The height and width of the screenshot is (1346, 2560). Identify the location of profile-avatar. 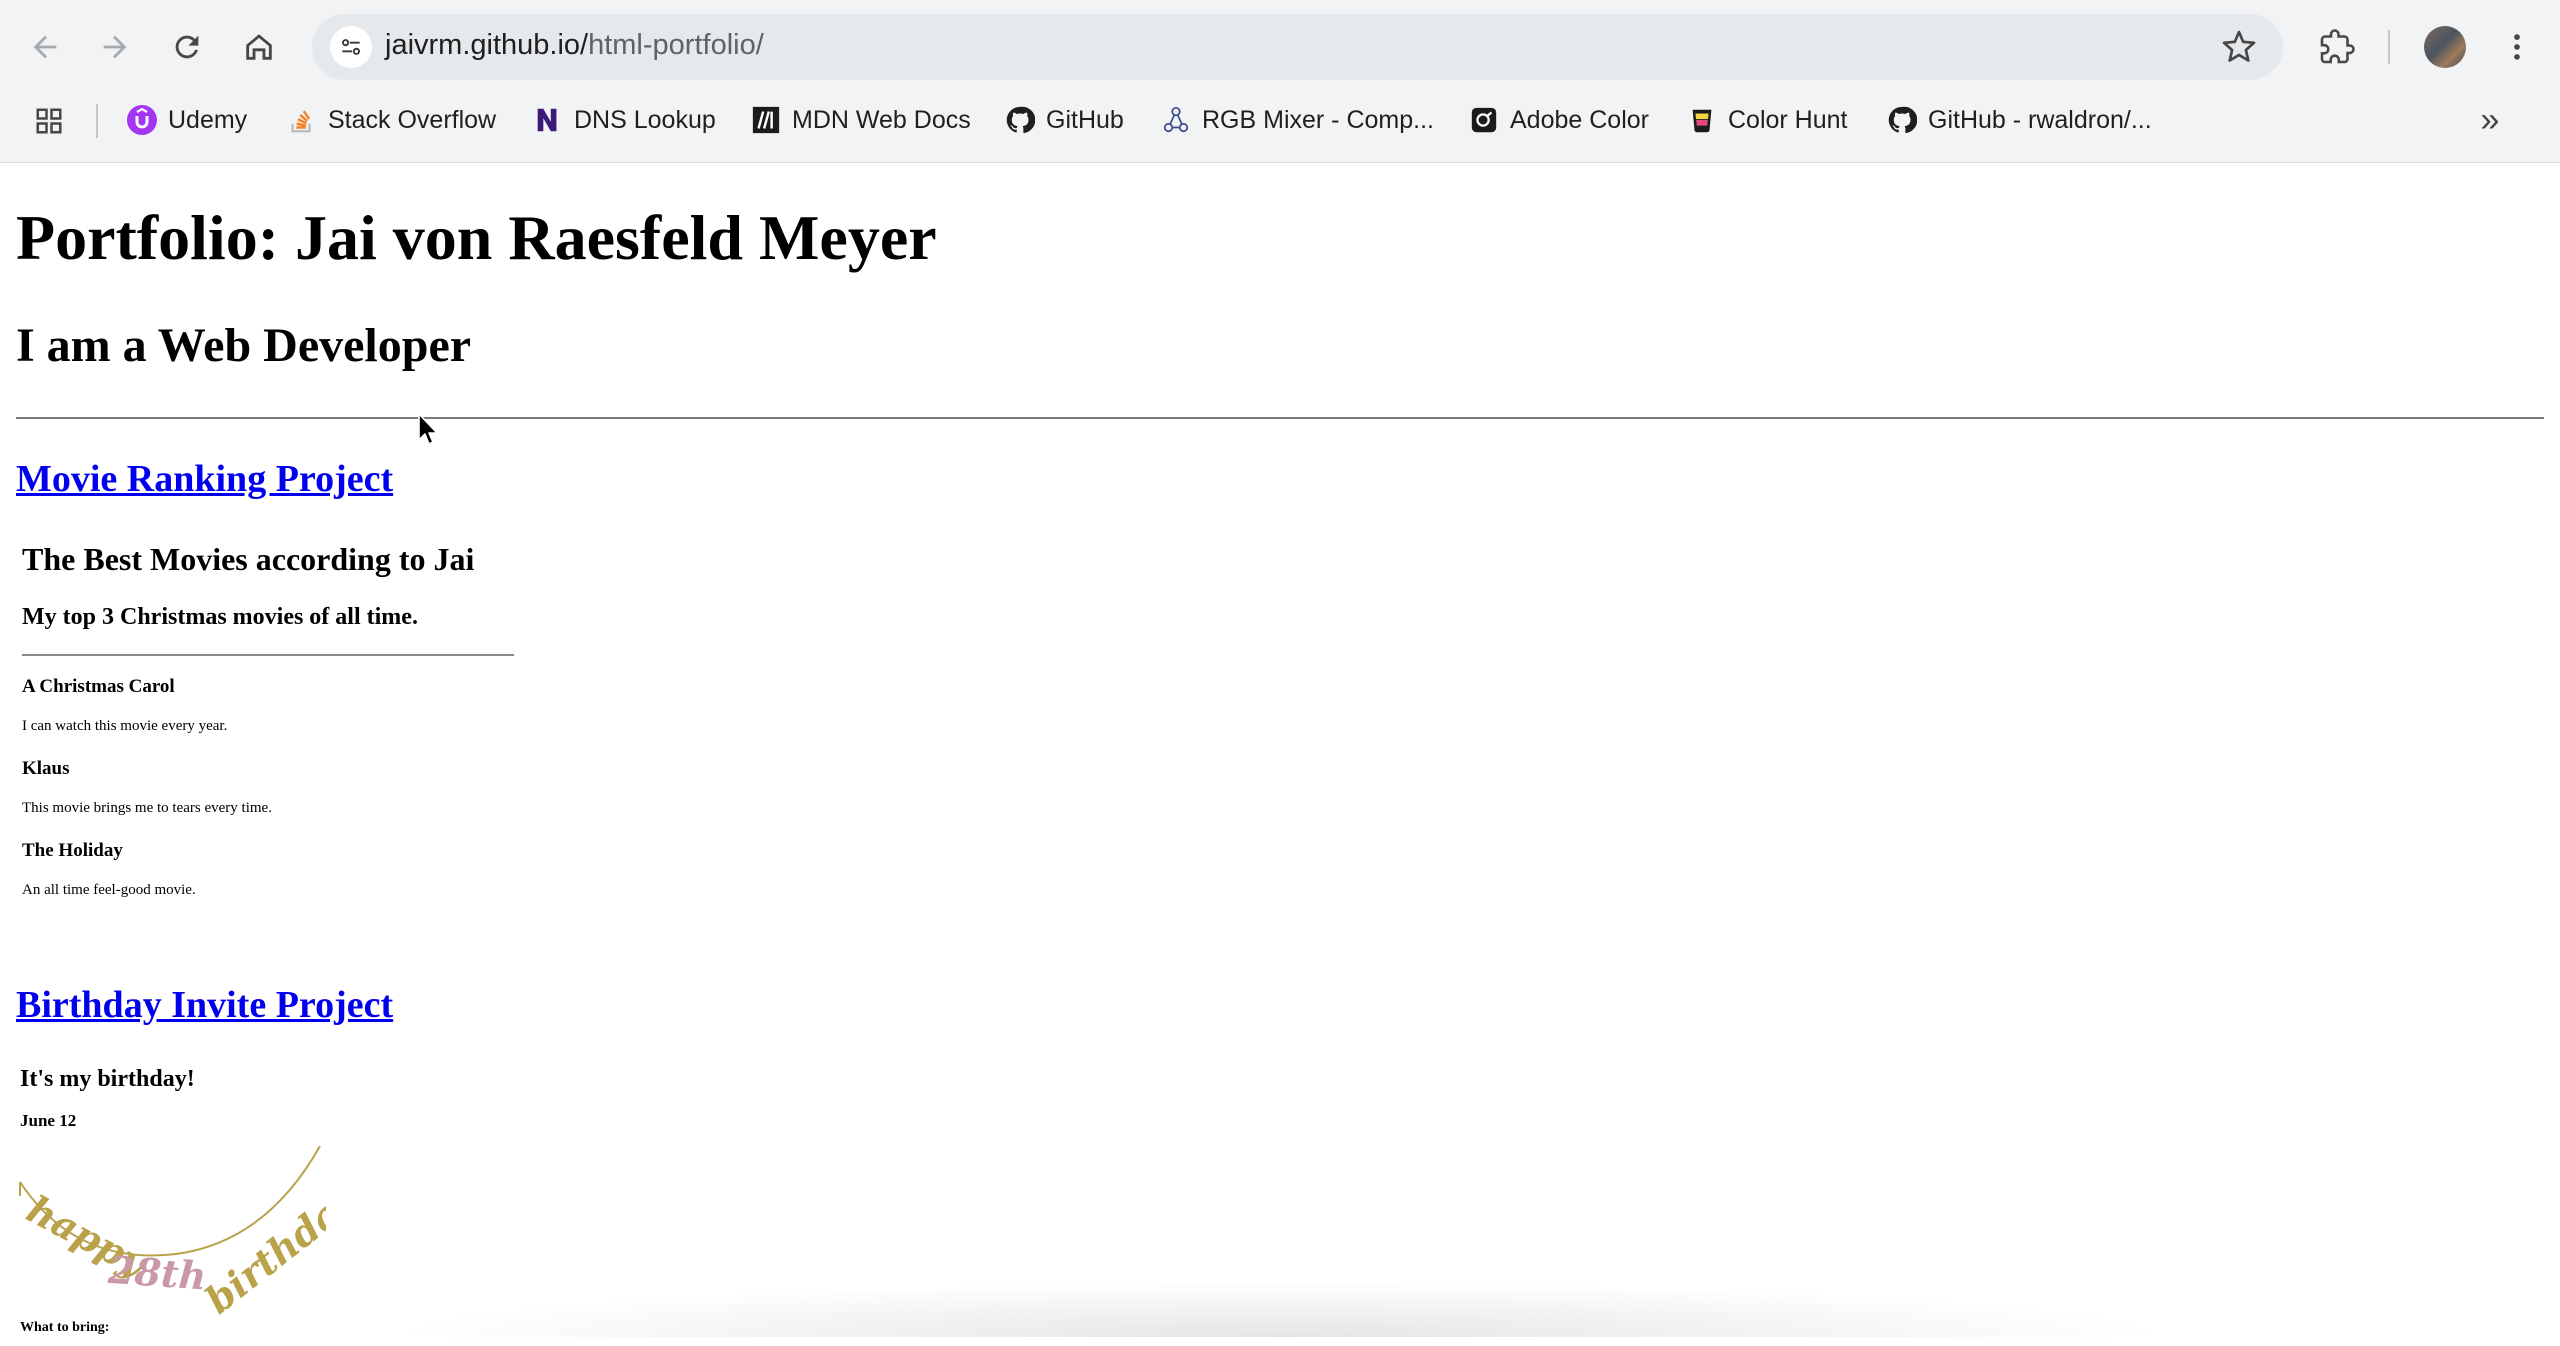
(2445, 47).